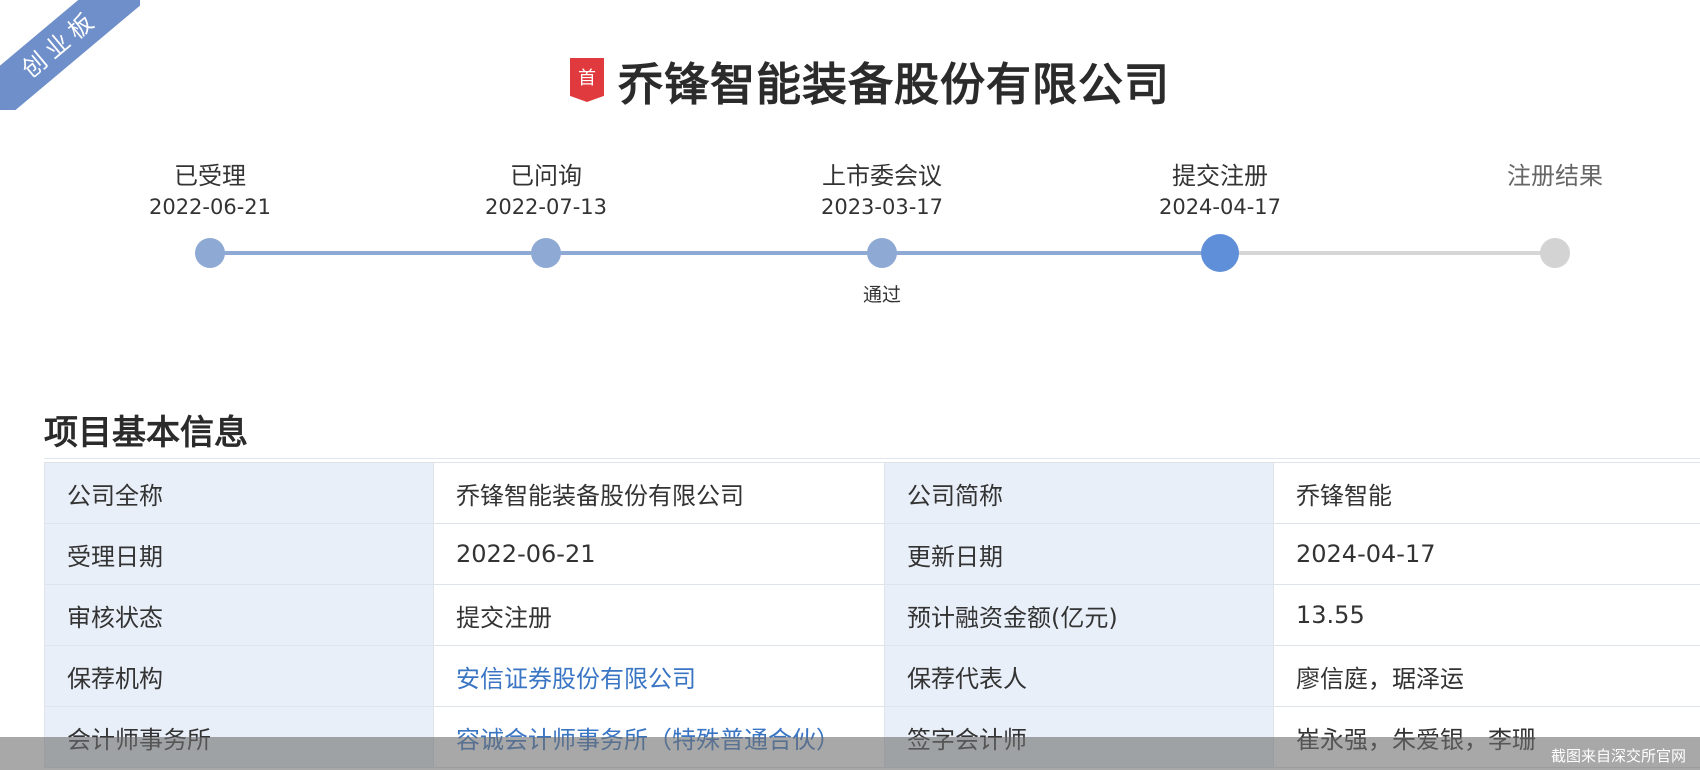 The width and height of the screenshot is (1700, 770). I want to click on first-badge-icon: 首, so click(586, 80).